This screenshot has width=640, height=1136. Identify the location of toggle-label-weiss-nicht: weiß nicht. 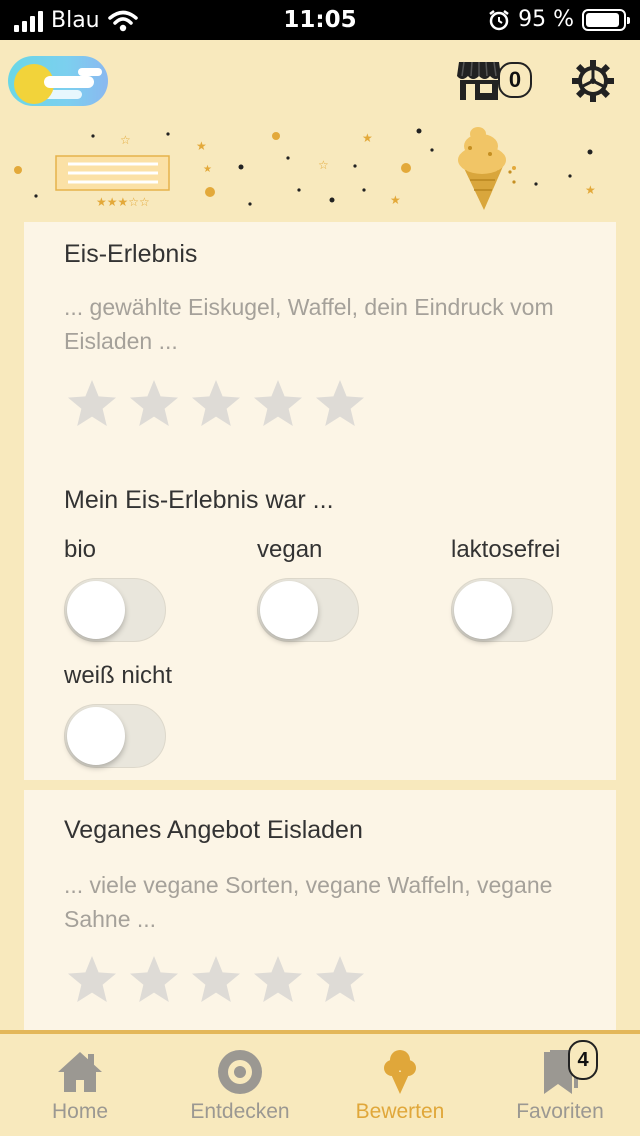
(118, 675).